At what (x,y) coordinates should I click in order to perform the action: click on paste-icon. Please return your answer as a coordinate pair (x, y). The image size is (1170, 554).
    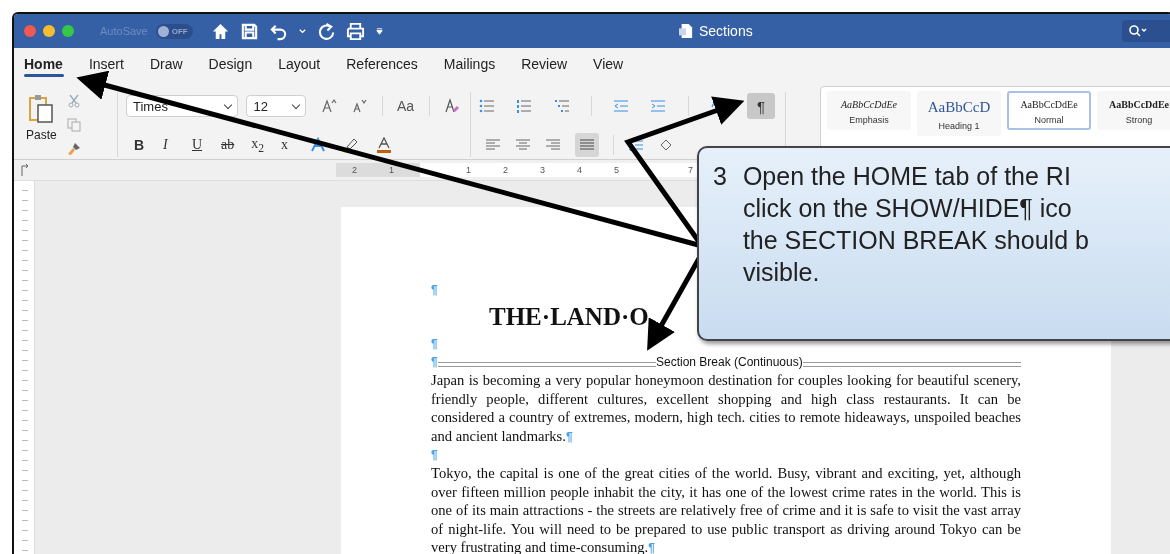
    Looking at the image, I should click on (41, 109).